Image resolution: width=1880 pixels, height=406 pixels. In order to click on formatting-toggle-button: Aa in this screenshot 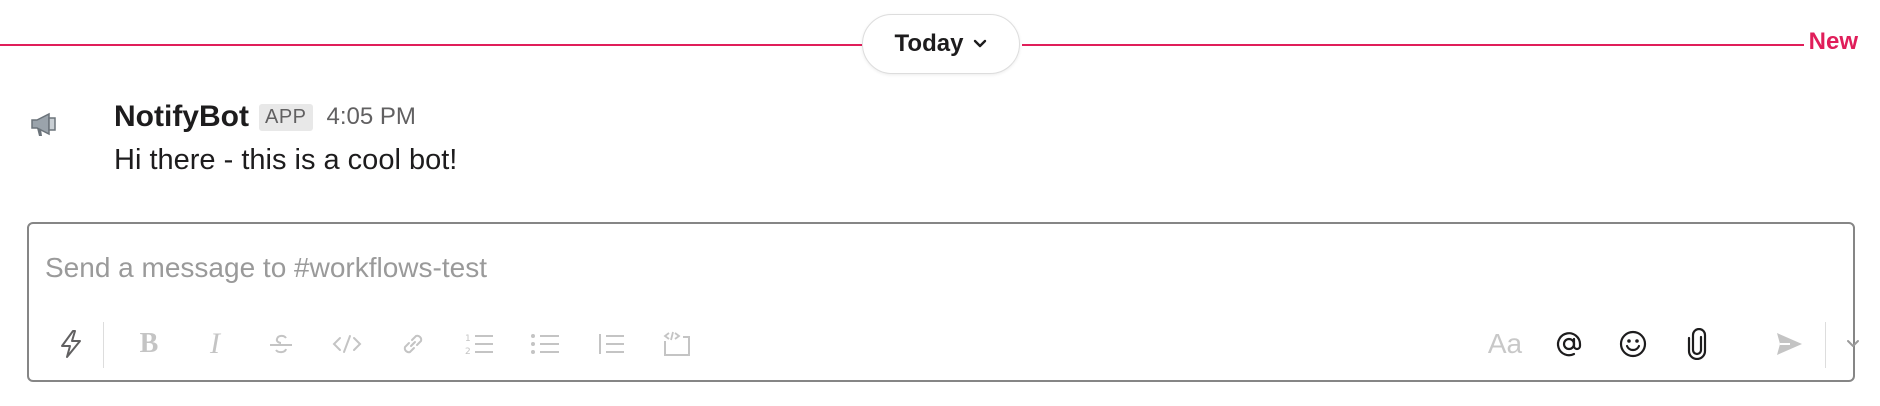, I will do `click(1505, 344)`.